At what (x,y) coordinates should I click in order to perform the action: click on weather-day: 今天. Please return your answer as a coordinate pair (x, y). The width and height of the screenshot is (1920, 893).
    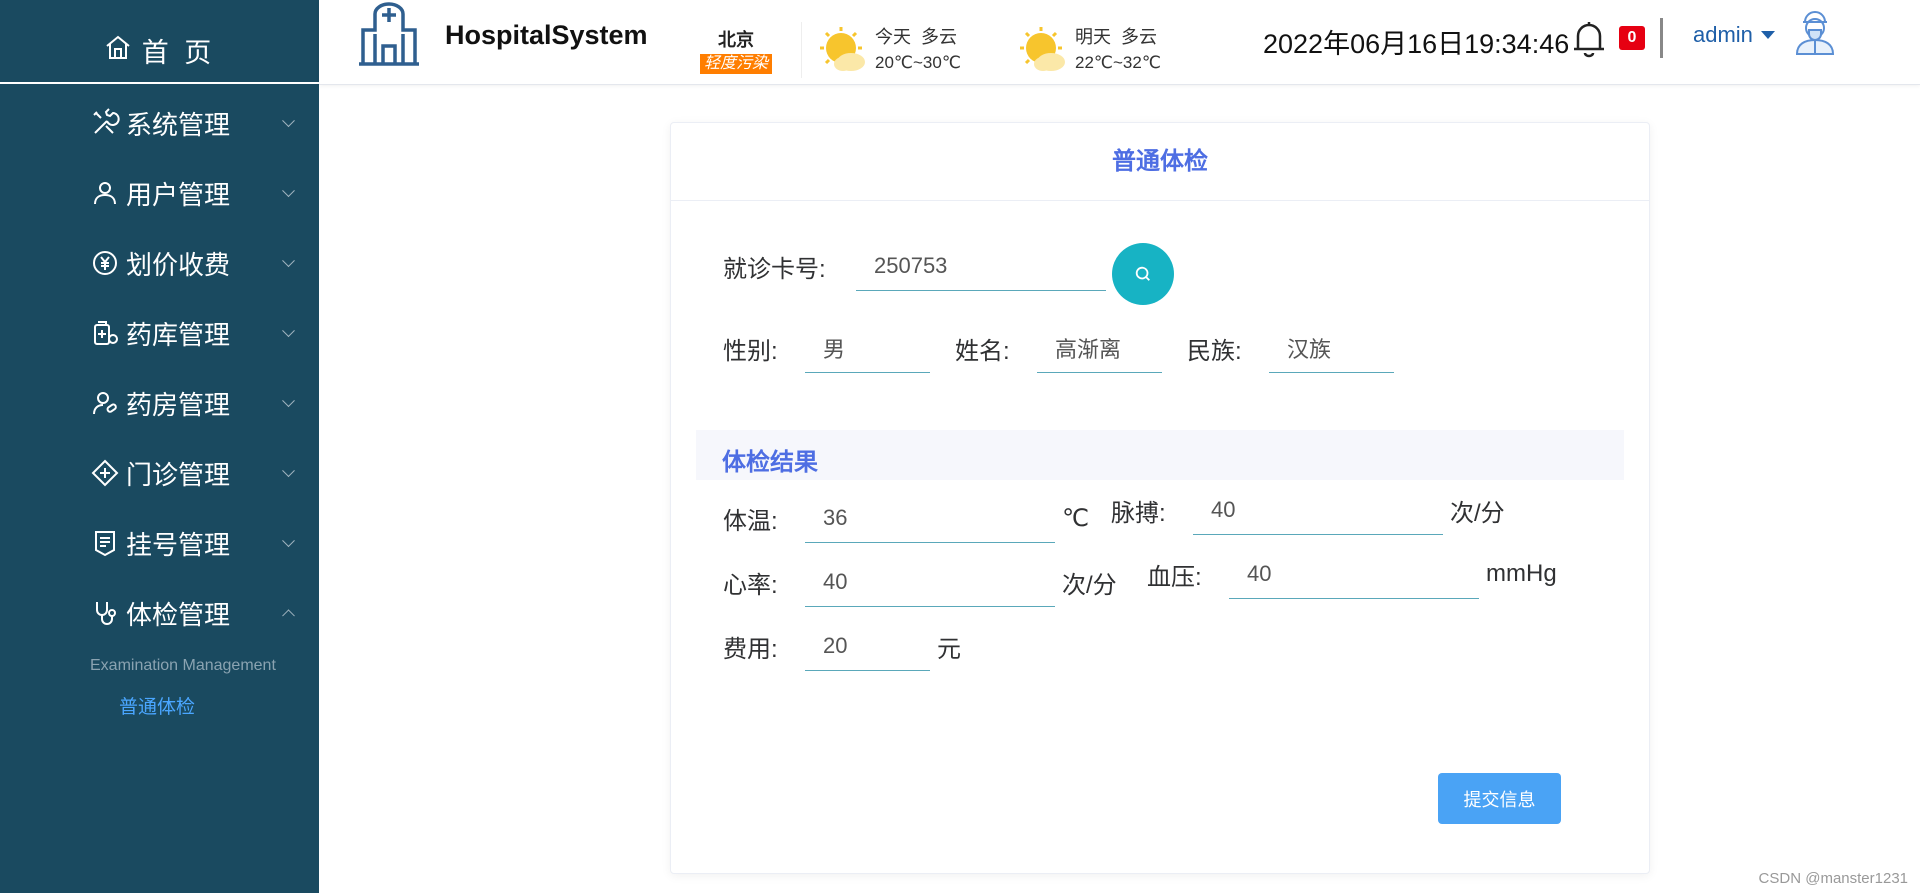
    Looking at the image, I should click on (893, 37).